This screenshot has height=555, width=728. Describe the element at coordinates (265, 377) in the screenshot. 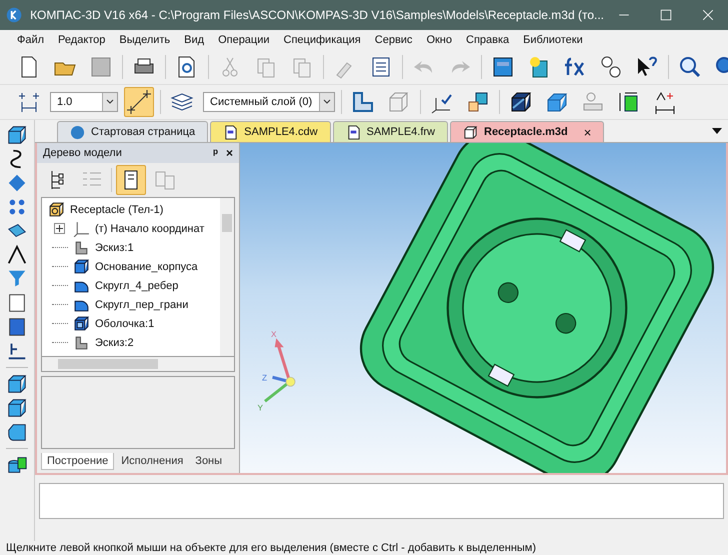

I see `axis-label: Z` at that location.